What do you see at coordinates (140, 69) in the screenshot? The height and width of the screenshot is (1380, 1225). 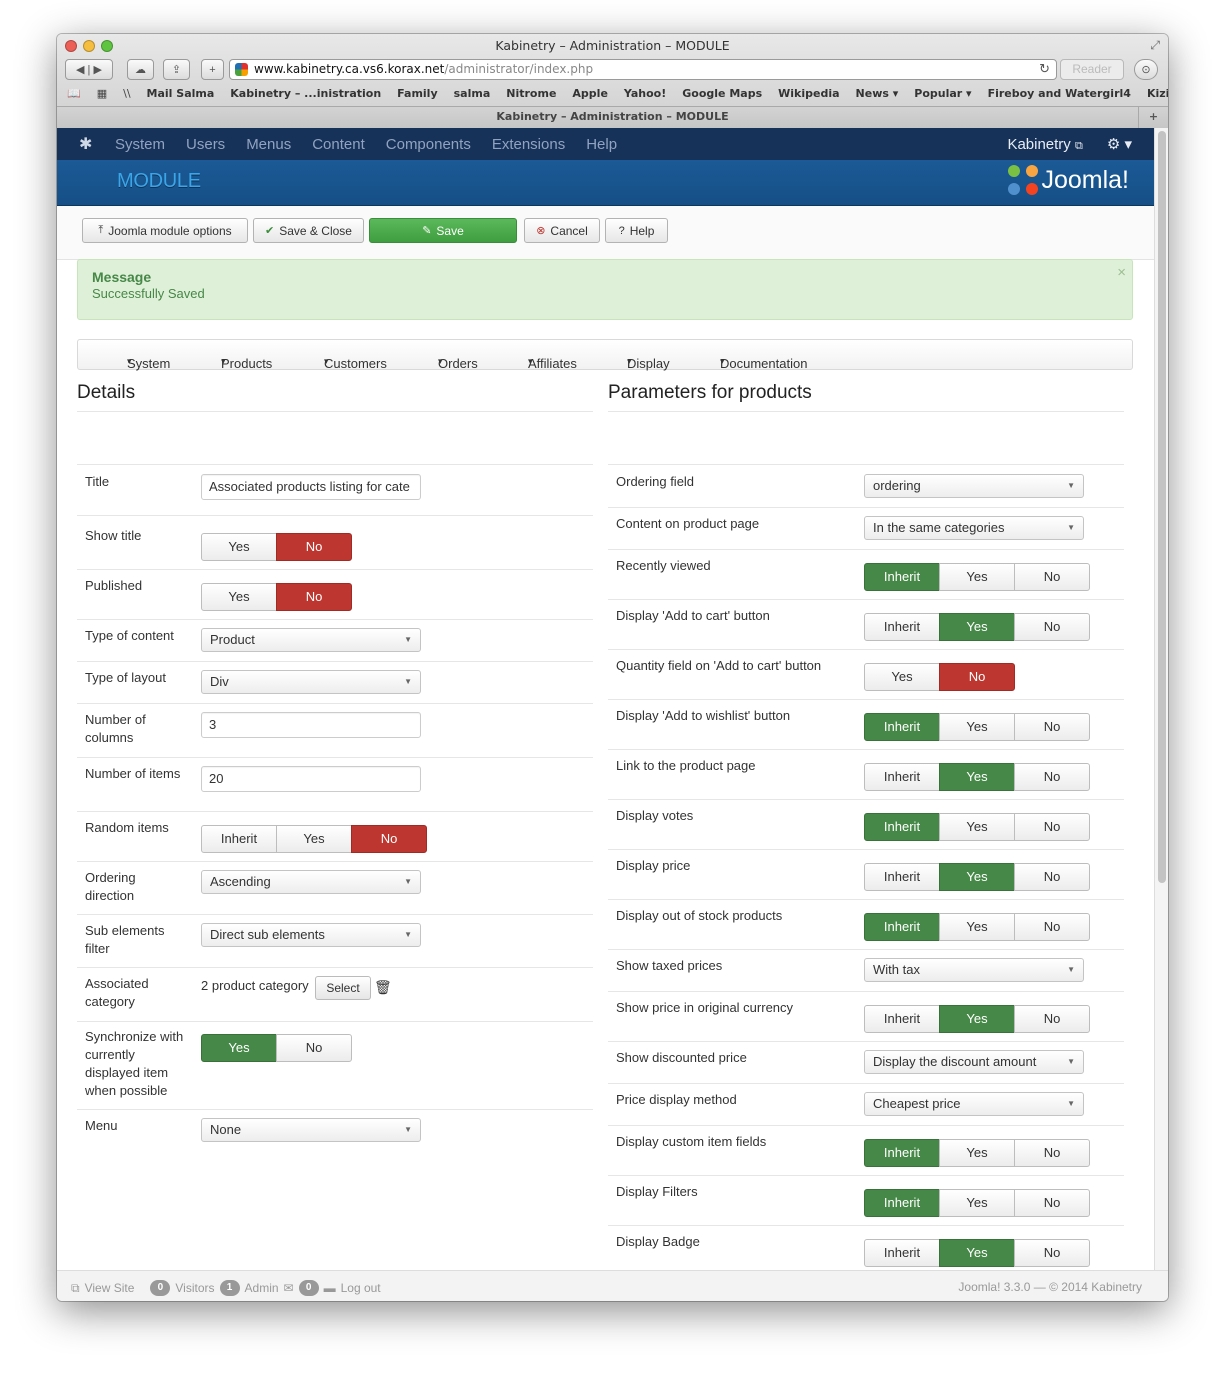 I see `icloud-tabs-button: ☁` at bounding box center [140, 69].